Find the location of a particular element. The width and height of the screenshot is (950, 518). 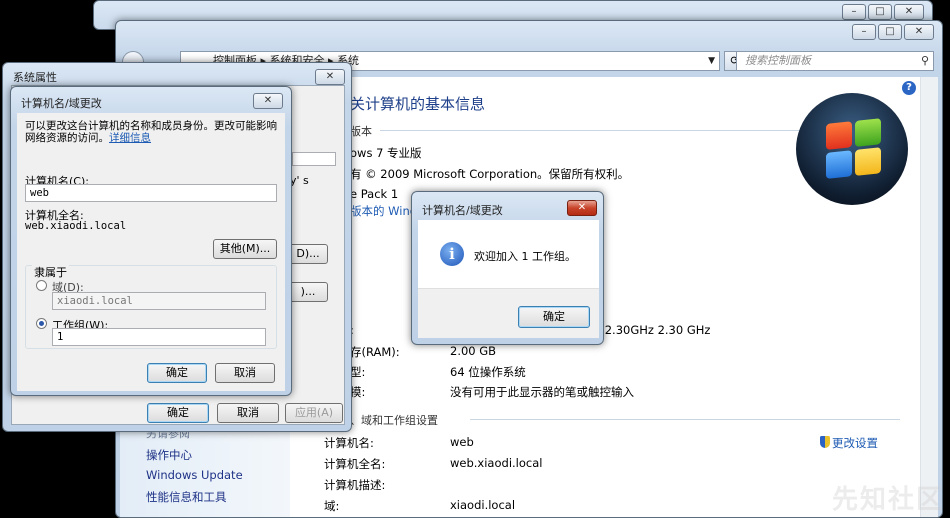

divider is located at coordinates (685, 419).